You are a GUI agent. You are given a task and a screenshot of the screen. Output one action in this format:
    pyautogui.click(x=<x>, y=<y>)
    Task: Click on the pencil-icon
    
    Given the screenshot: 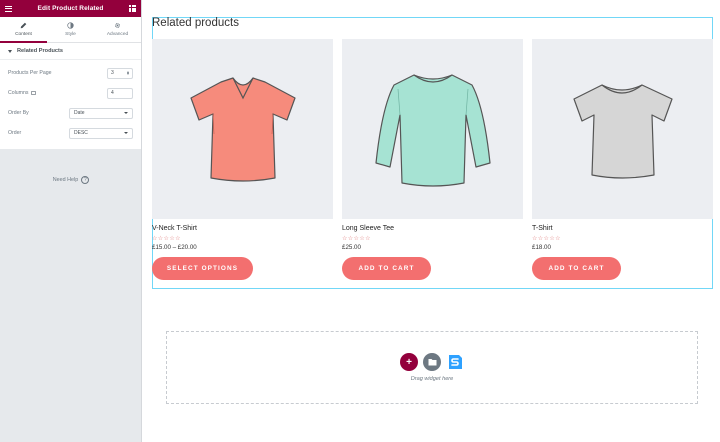 What is the action you would take?
    pyautogui.click(x=23, y=25)
    